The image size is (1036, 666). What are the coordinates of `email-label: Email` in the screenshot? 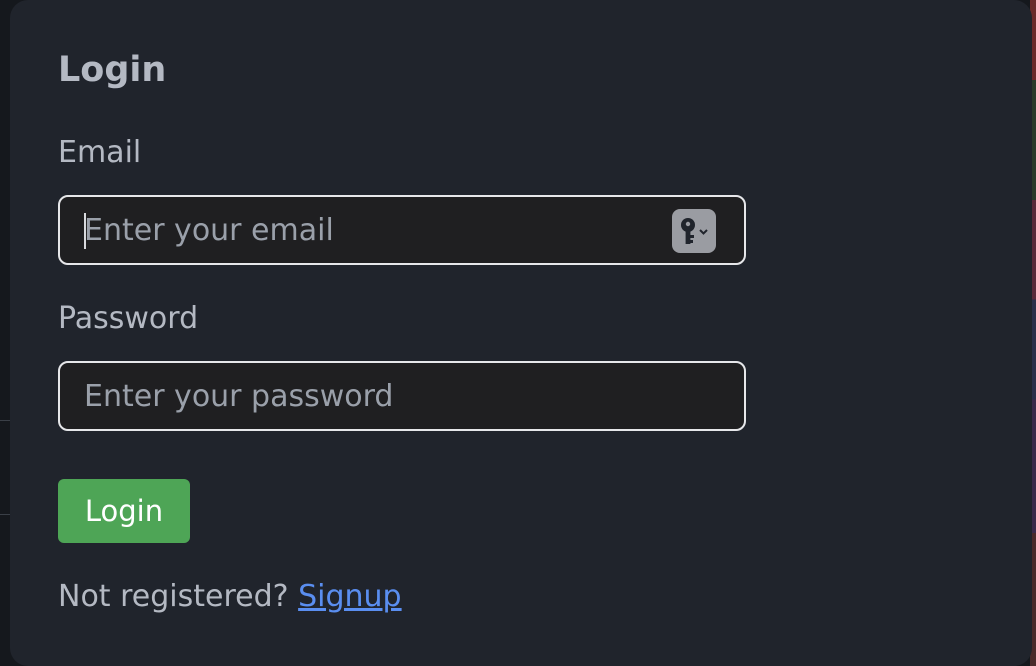 It's located at (100, 152).